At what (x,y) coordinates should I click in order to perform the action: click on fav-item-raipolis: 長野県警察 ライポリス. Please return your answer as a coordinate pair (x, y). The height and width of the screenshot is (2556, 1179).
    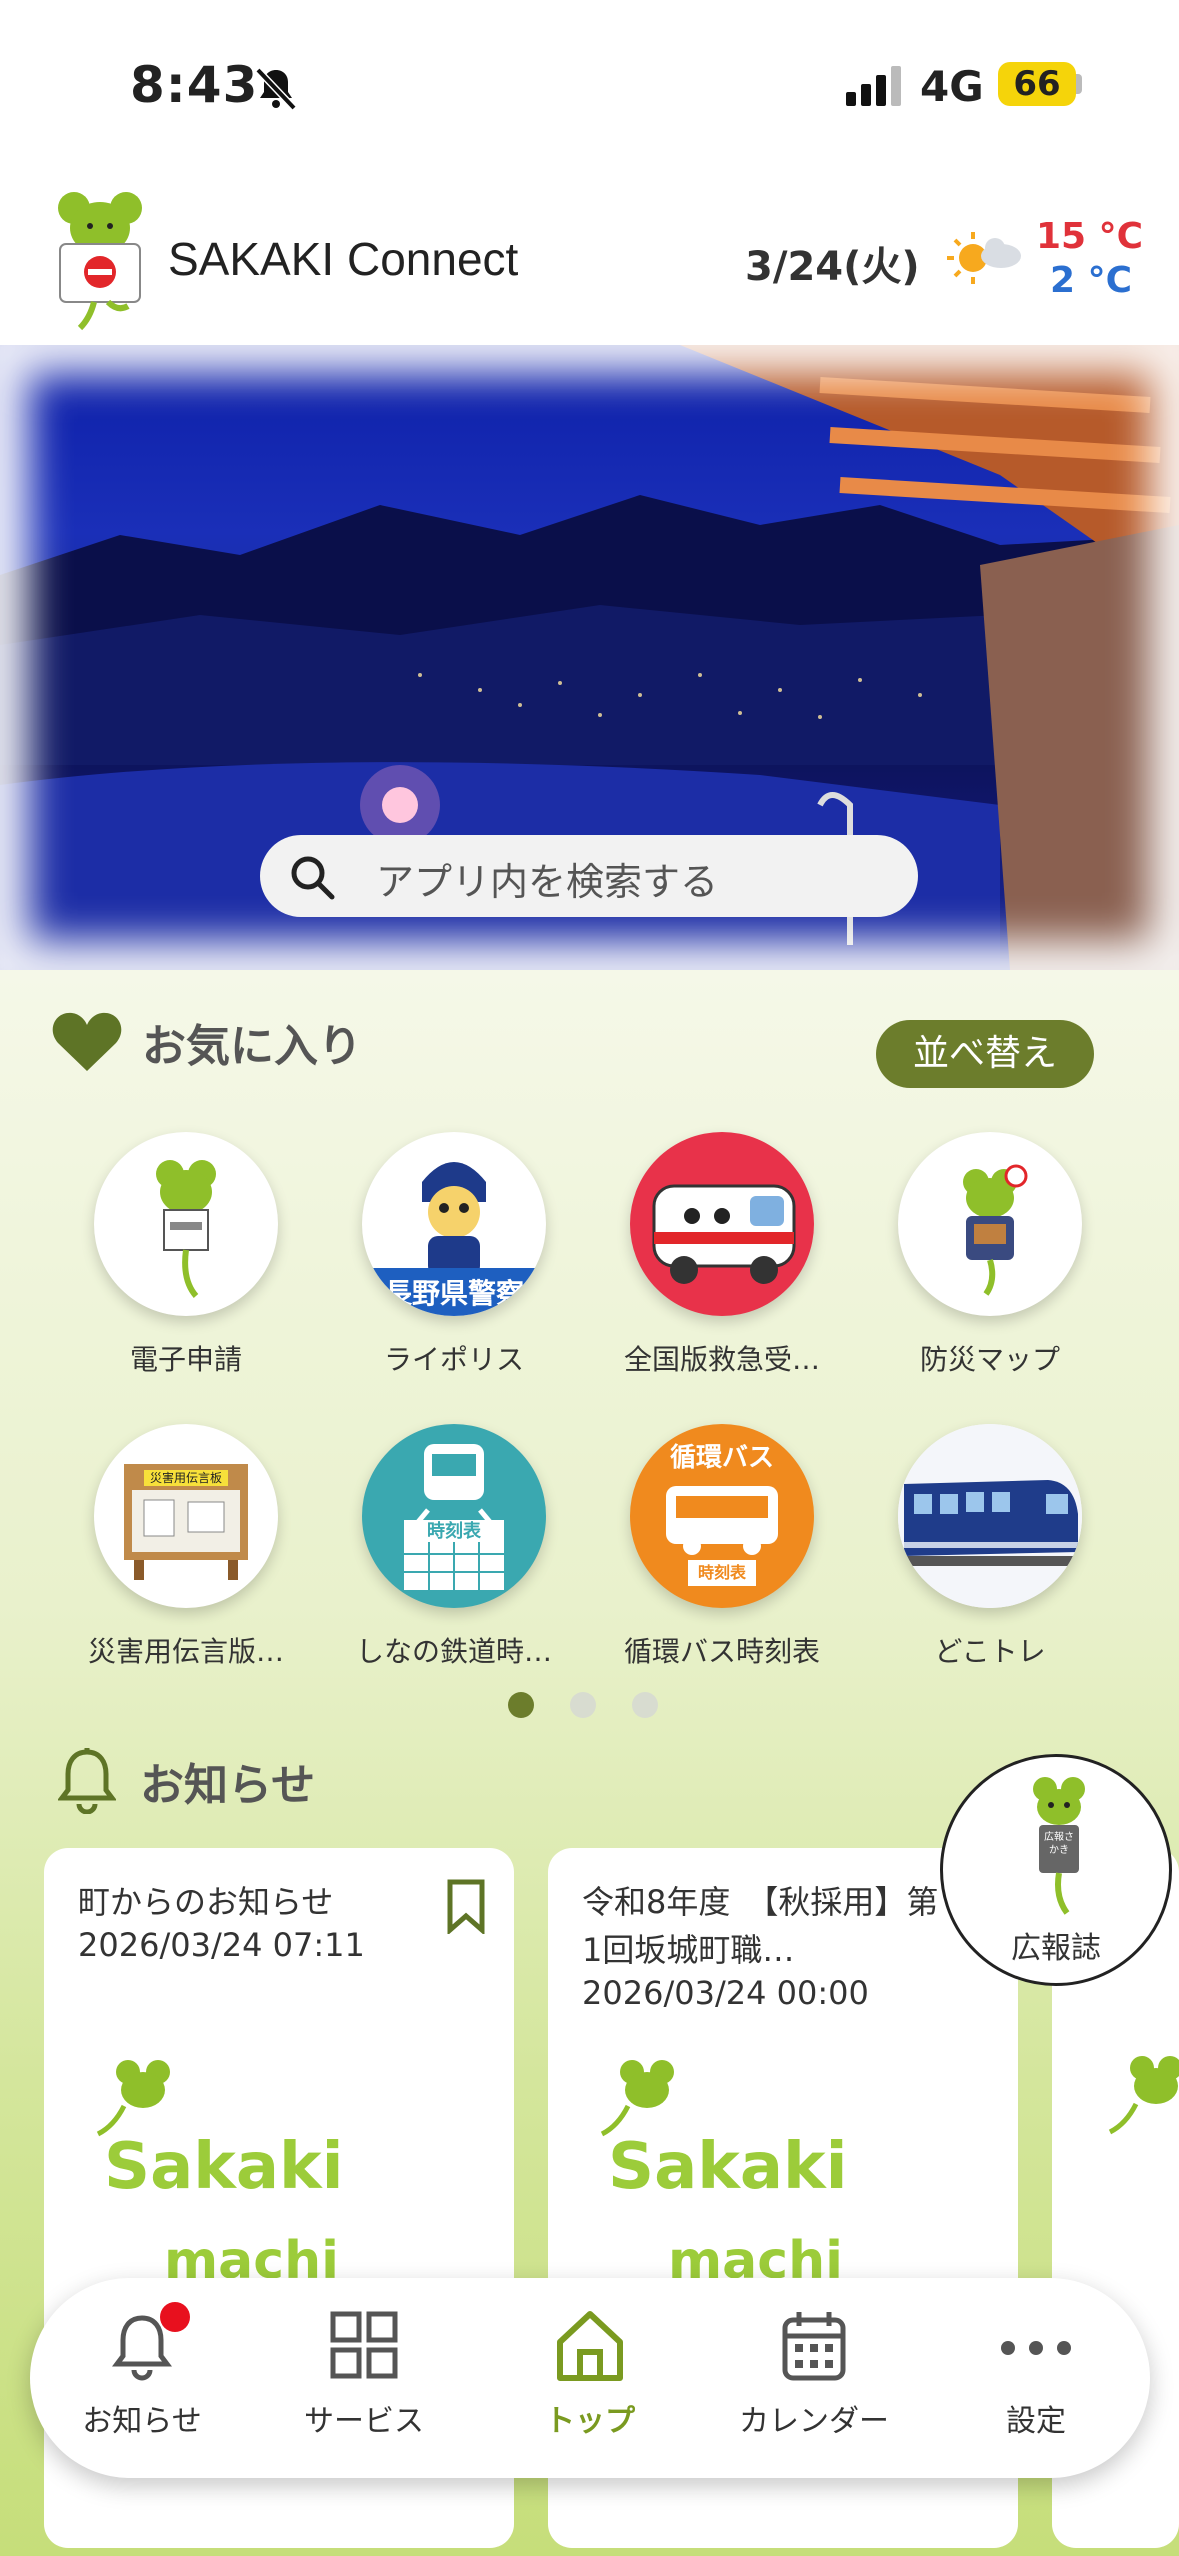
    Looking at the image, I should click on (454, 1255).